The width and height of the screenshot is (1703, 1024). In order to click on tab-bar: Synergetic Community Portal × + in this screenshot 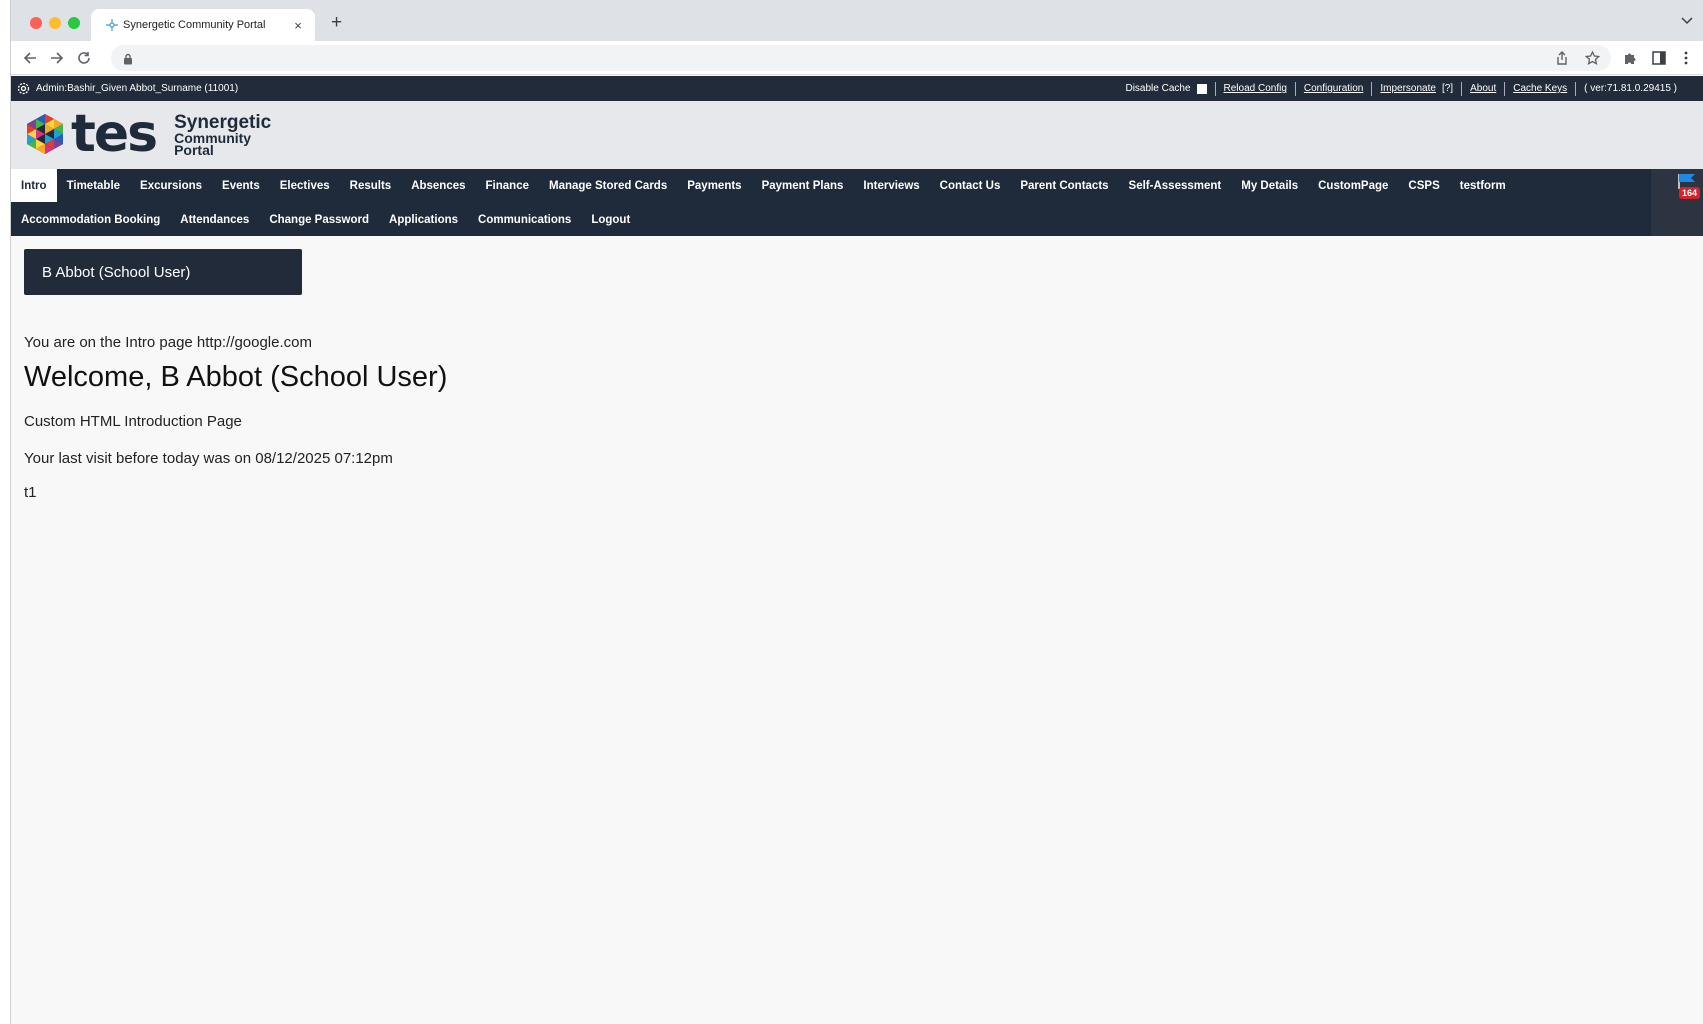, I will do `click(857, 20)`.